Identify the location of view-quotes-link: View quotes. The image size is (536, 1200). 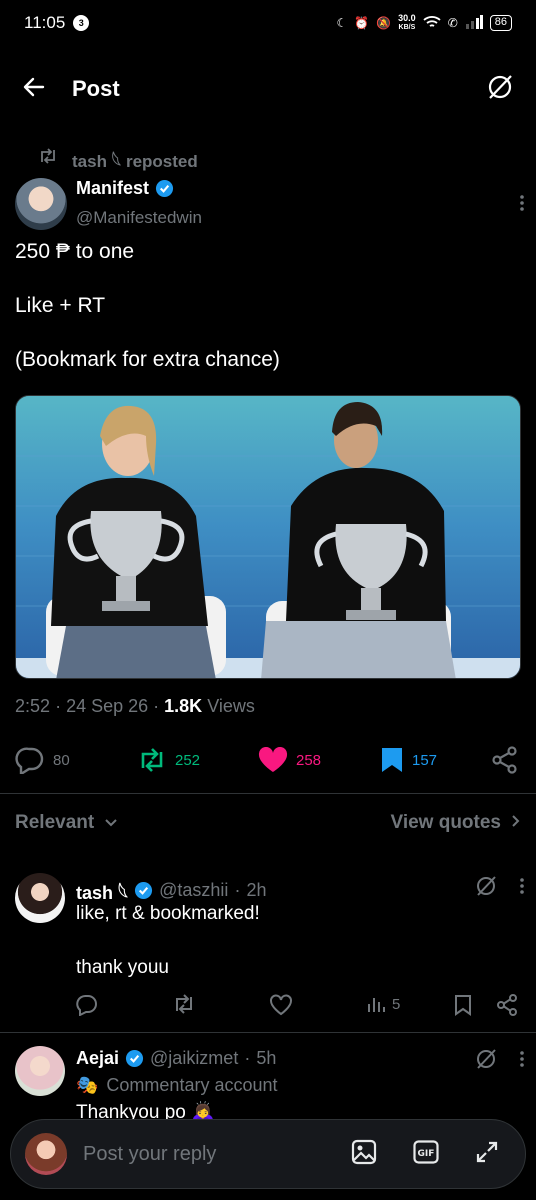
(455, 823).